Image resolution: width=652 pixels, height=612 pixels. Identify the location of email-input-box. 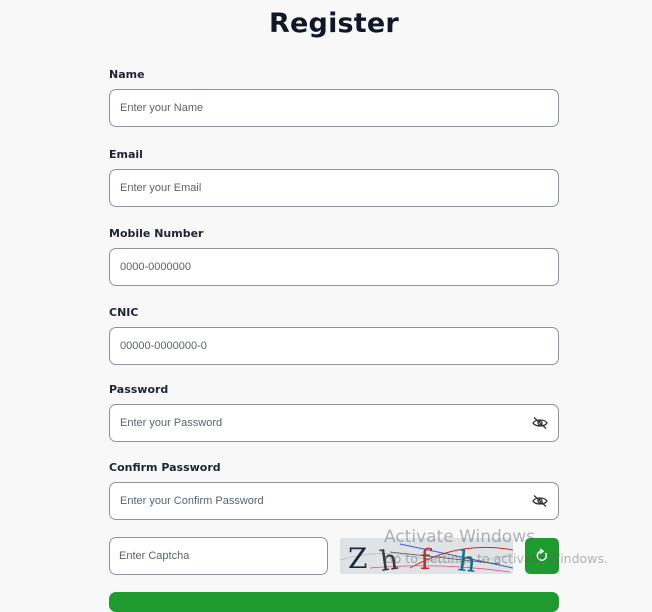
(334, 188).